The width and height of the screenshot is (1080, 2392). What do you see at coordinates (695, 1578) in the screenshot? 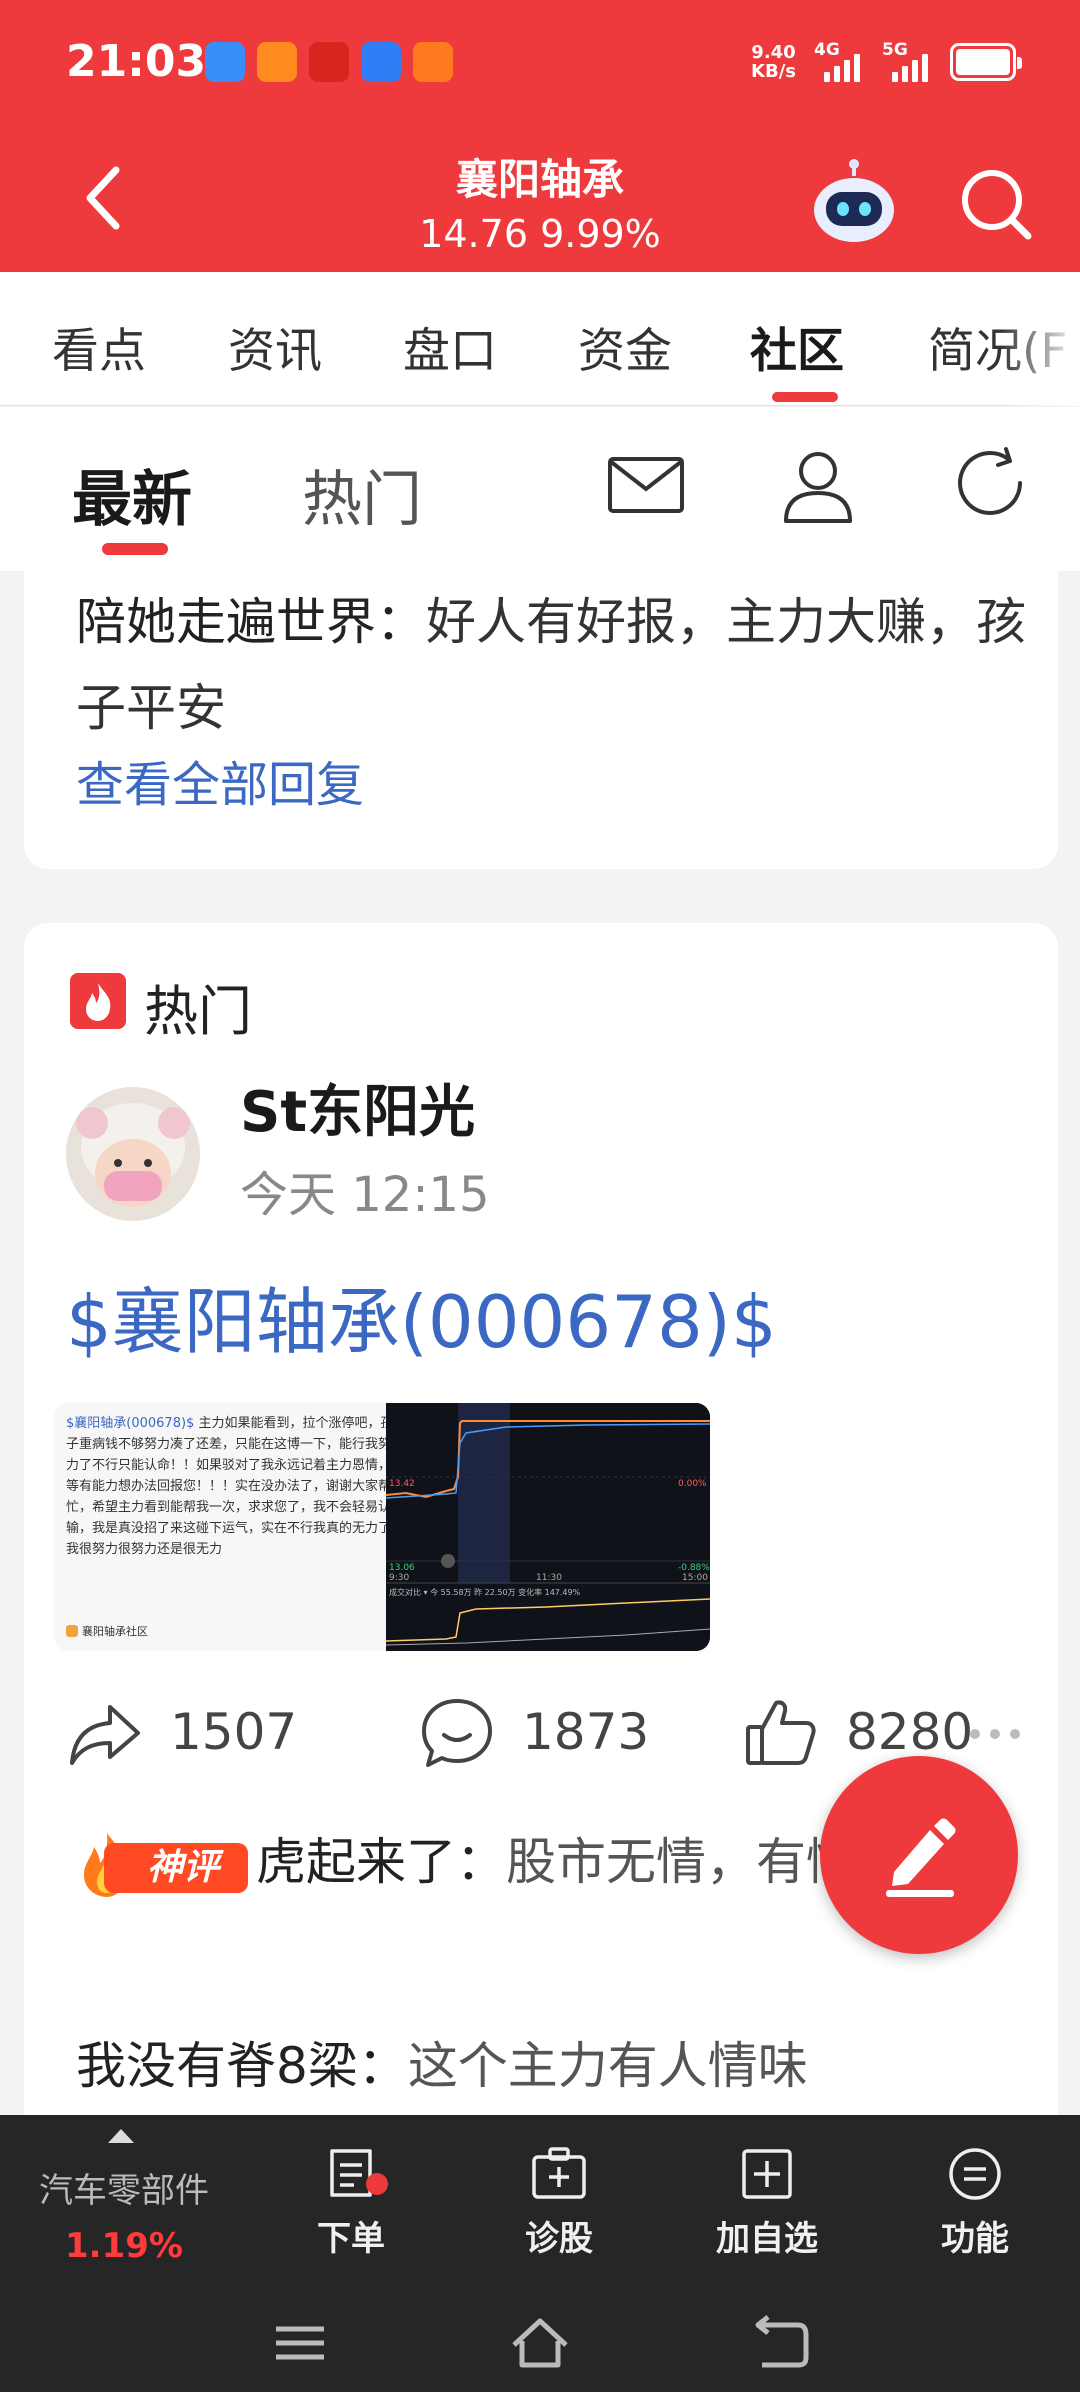
I see `svg-text: 15:00` at bounding box center [695, 1578].